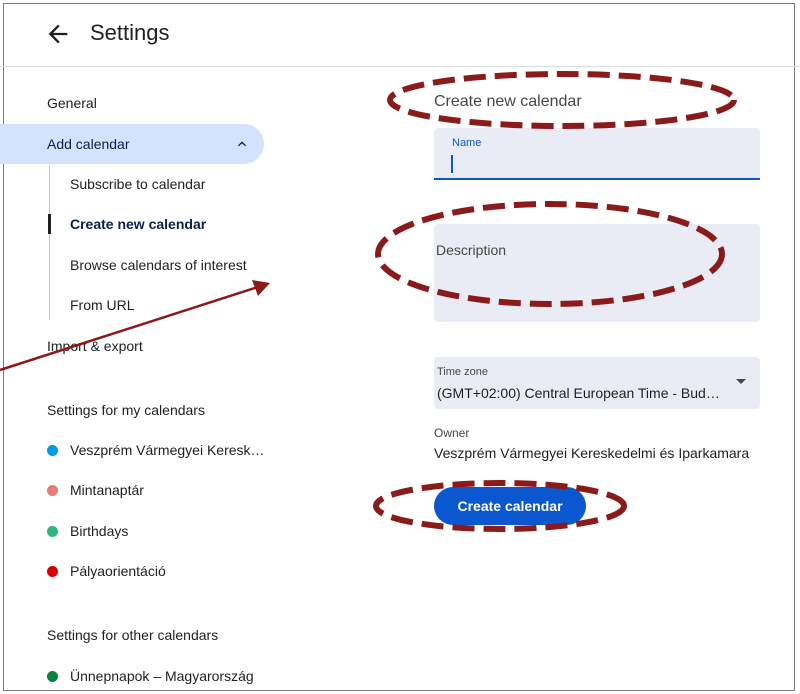 This screenshot has width=800, height=694. I want to click on settings-header: Settings, so click(400, 33).